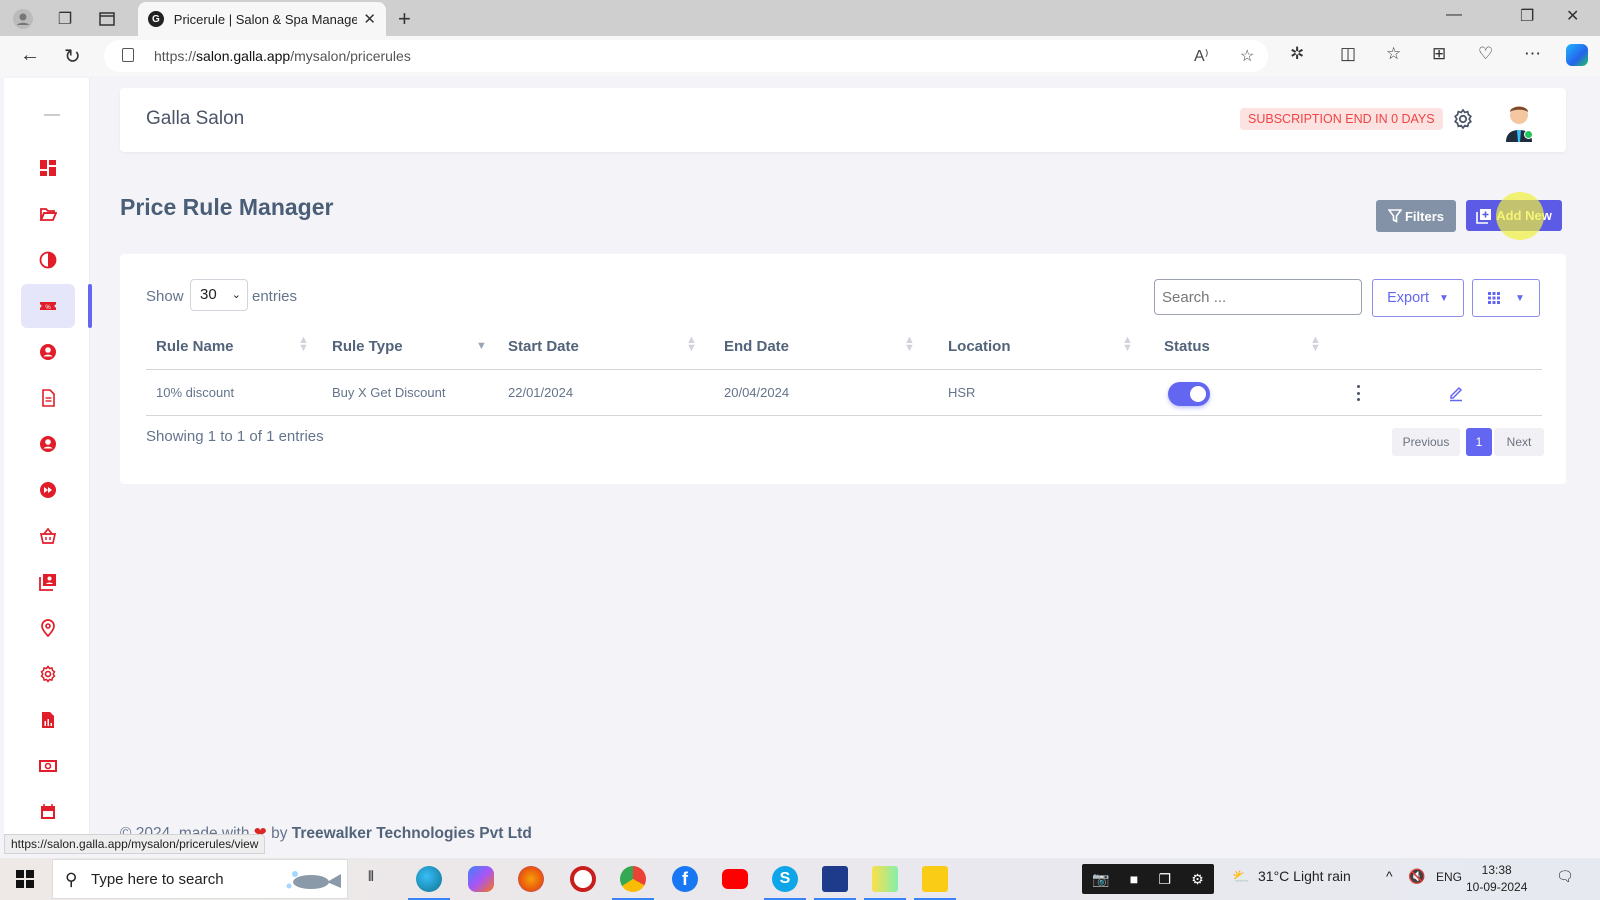 The image size is (1600, 900). I want to click on recorder-app-icon, so click(583, 879).